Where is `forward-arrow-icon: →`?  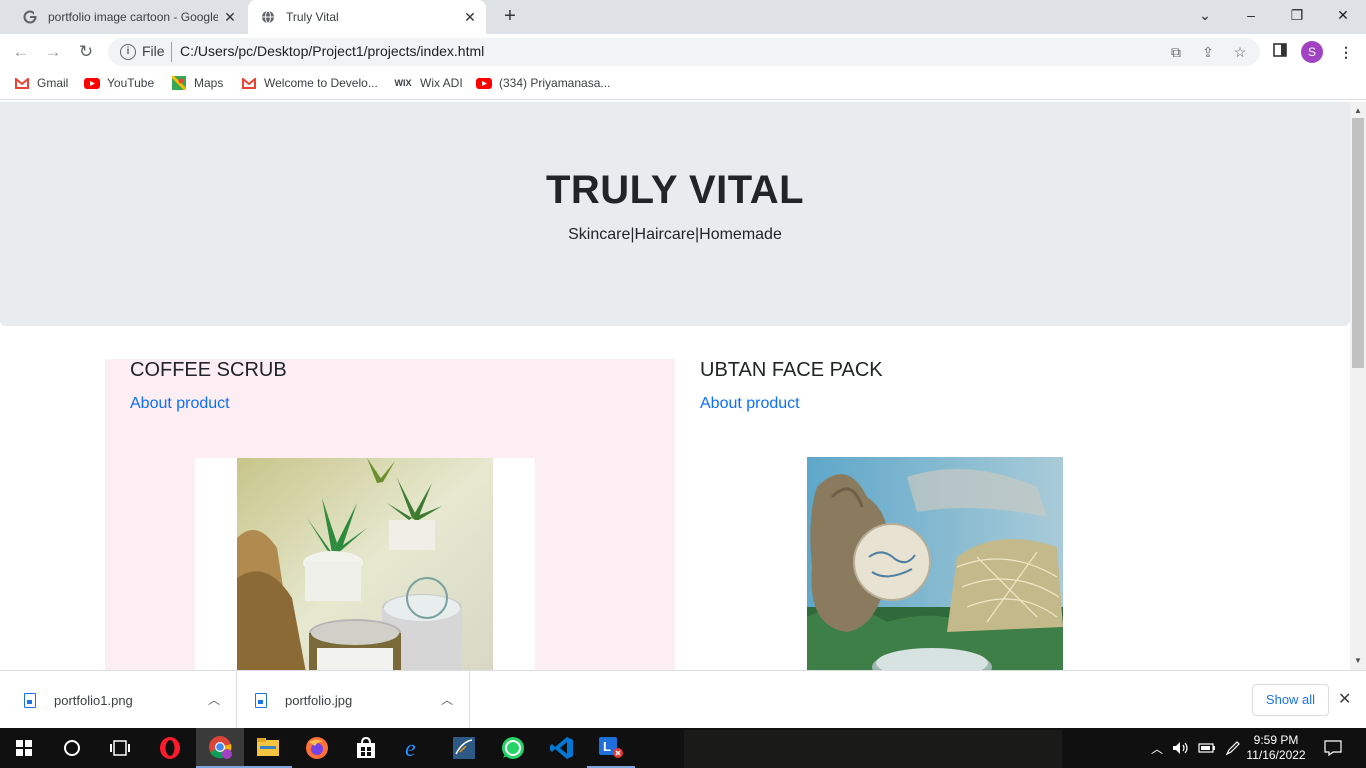 forward-arrow-icon: → is located at coordinates (53, 52).